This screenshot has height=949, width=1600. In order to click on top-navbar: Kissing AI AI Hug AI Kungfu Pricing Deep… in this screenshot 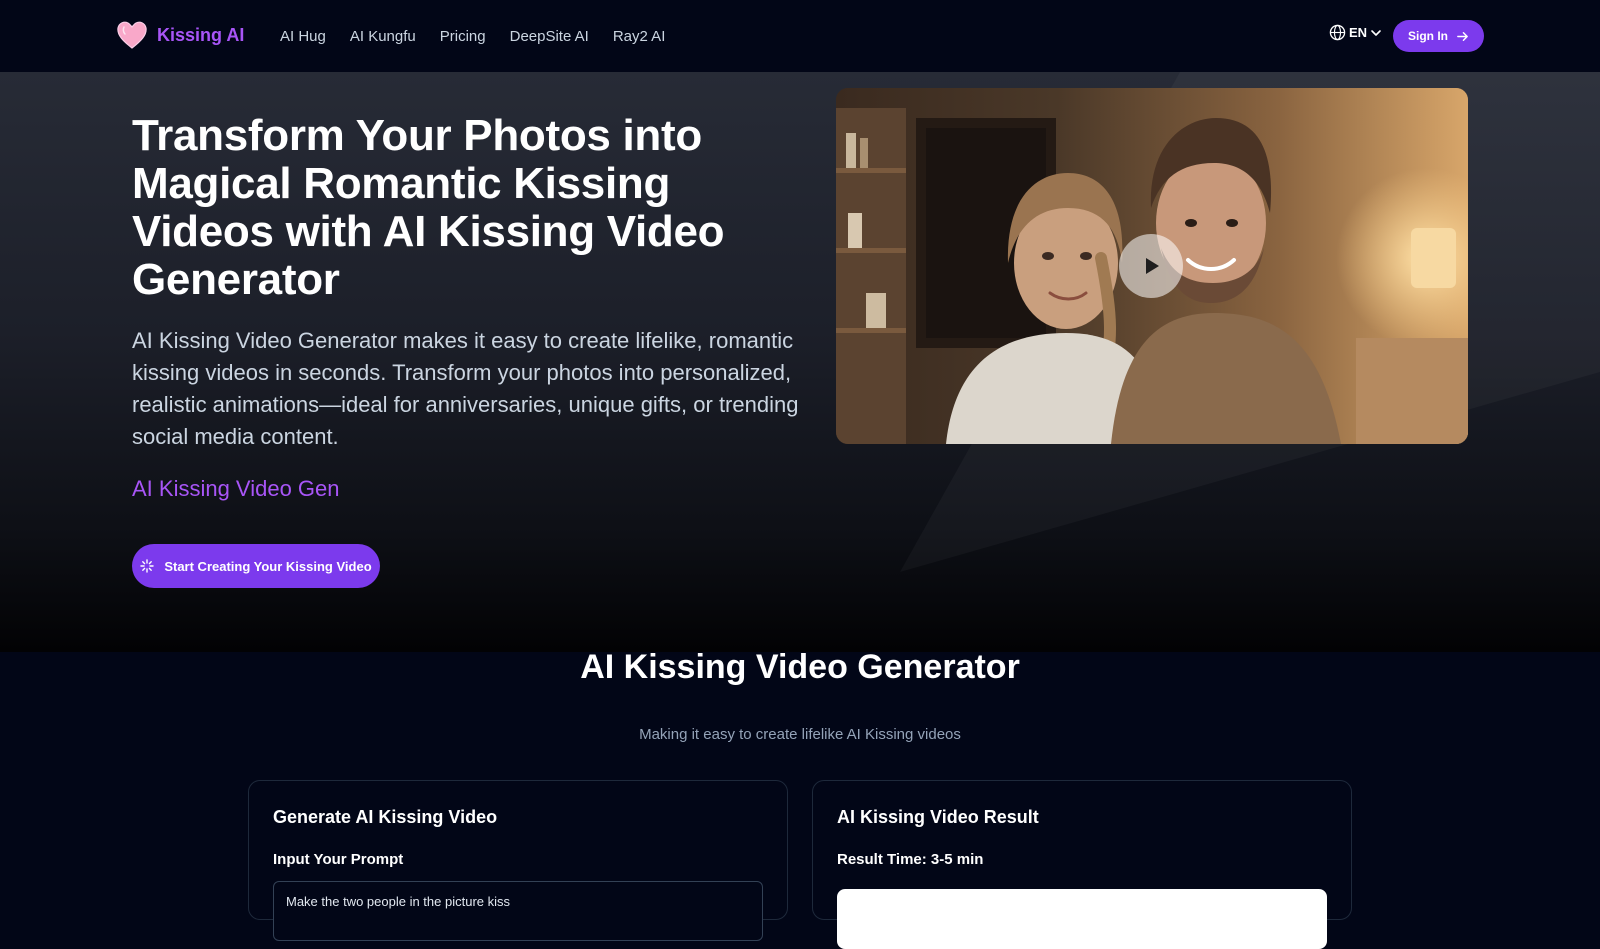, I will do `click(800, 36)`.